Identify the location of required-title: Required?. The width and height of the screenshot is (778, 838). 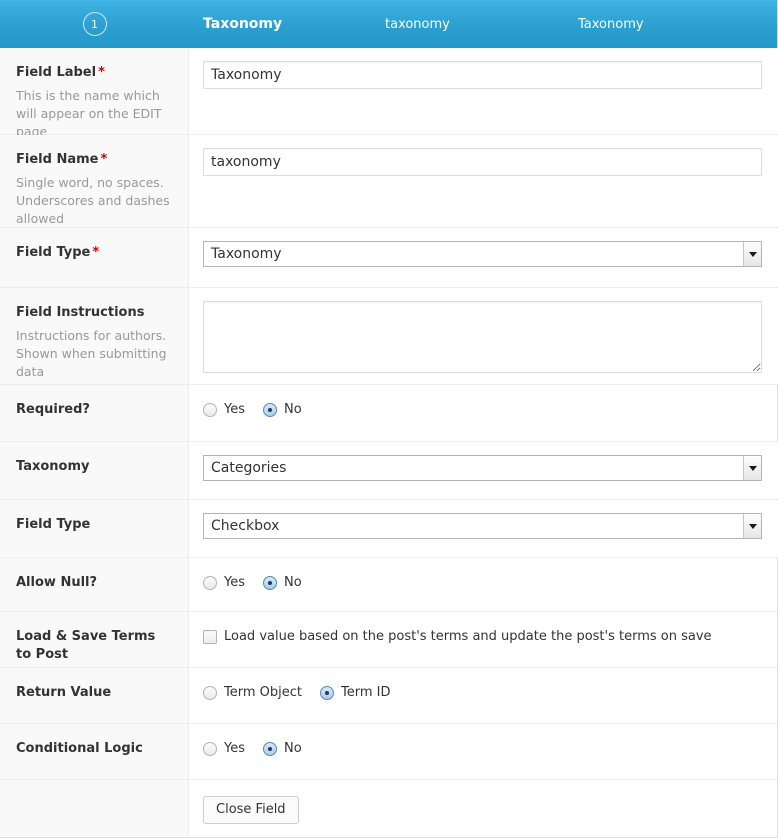
(53, 409).